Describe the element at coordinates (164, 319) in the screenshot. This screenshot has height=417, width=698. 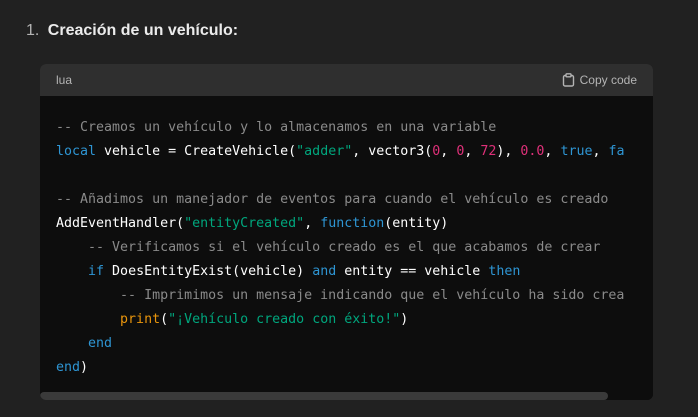
I see `code-token-plain: (` at that location.